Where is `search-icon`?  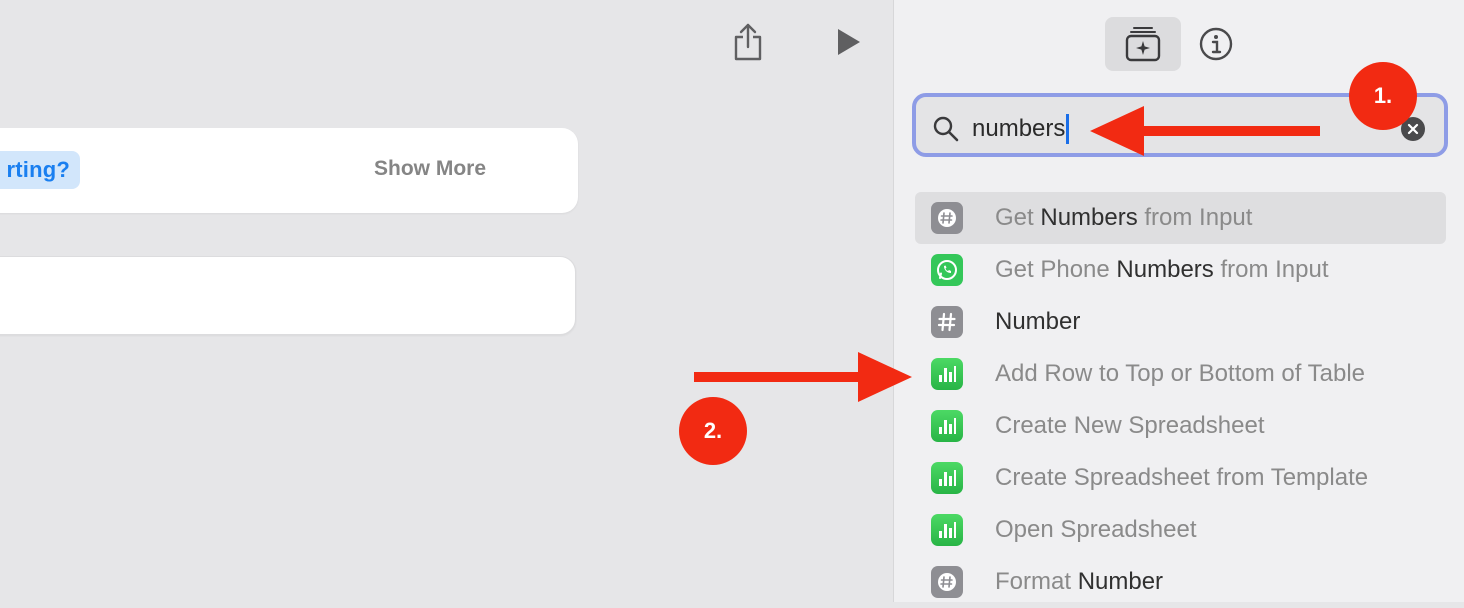
search-icon is located at coordinates (946, 129).